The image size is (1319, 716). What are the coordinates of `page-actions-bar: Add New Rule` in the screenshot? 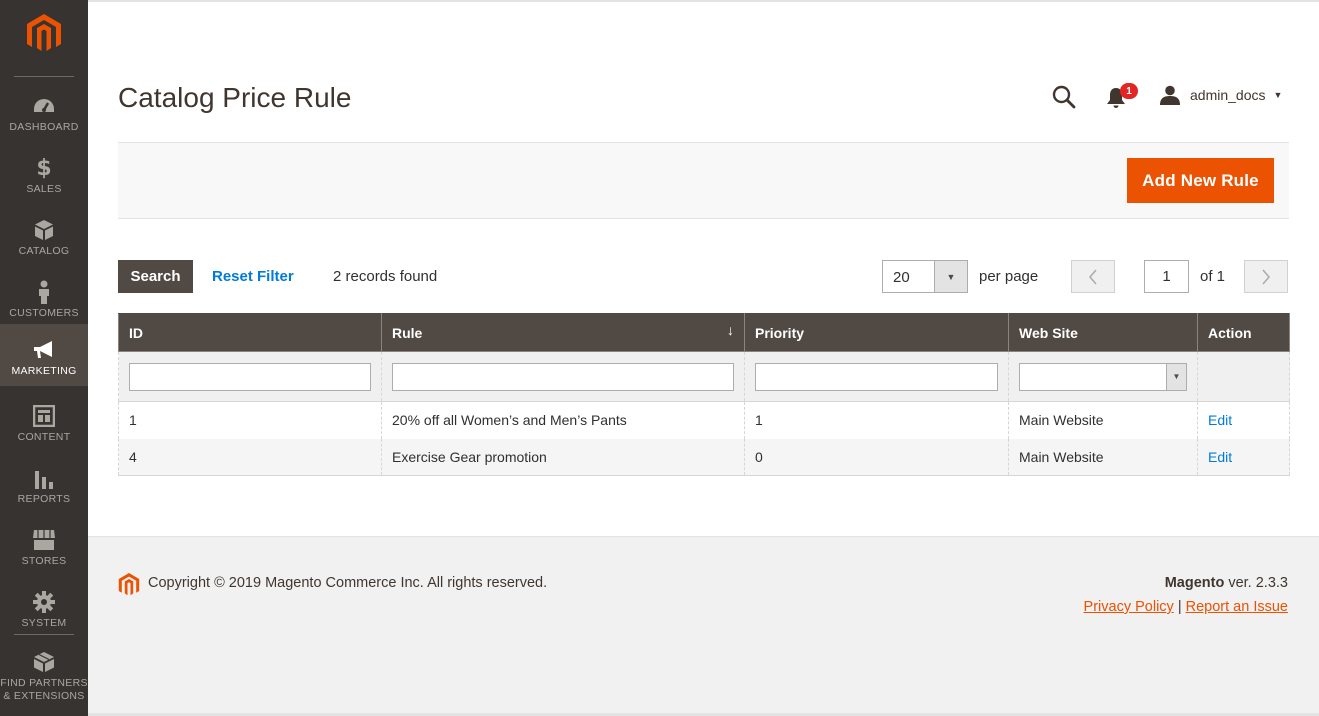 It's located at (703, 180).